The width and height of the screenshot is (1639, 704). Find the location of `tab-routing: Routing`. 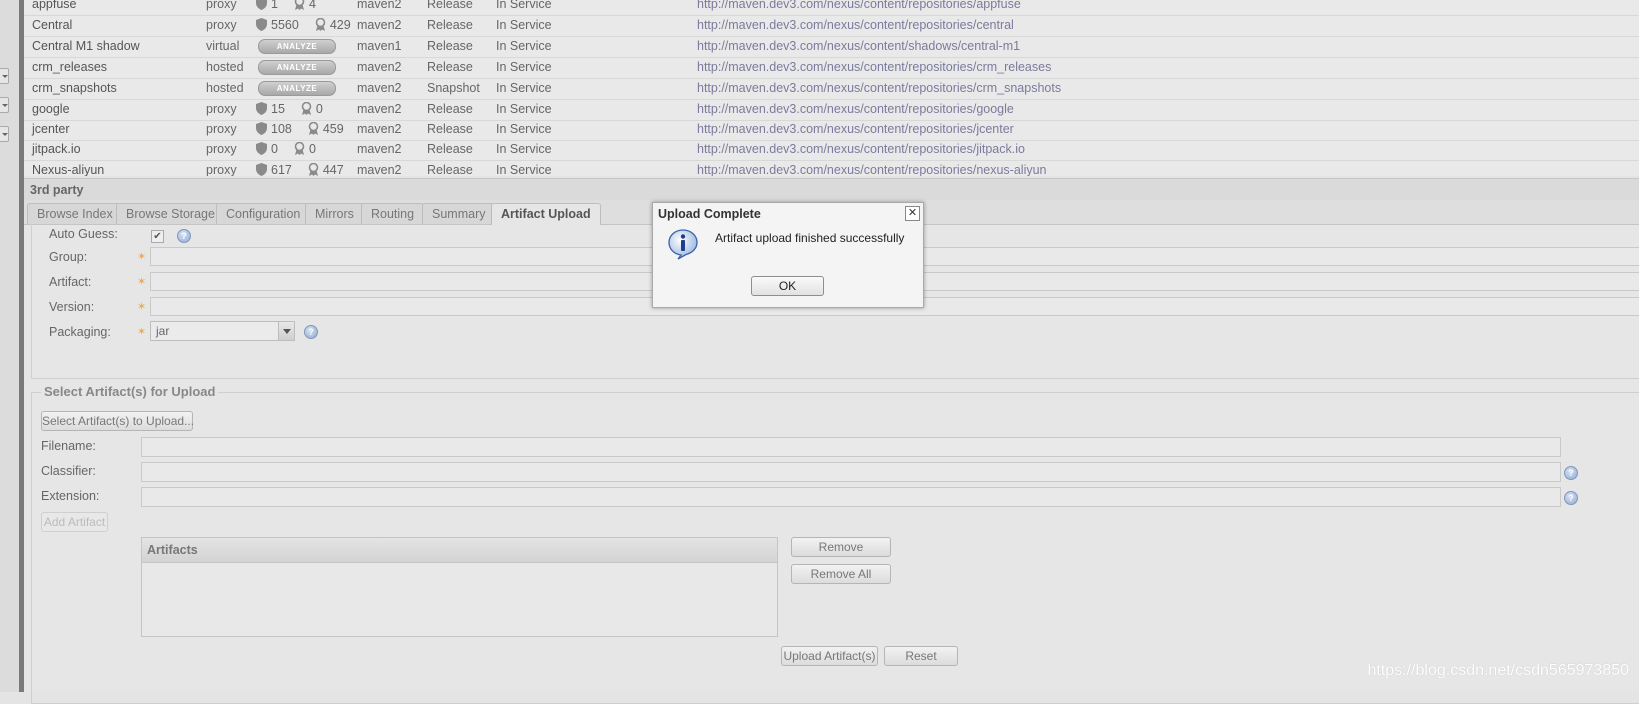

tab-routing: Routing is located at coordinates (393, 213).